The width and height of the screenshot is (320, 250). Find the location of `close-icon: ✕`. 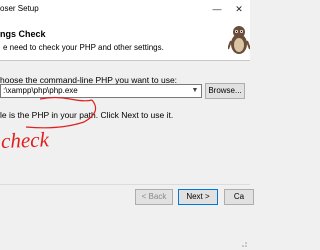

close-icon: ✕ is located at coordinates (239, 9).